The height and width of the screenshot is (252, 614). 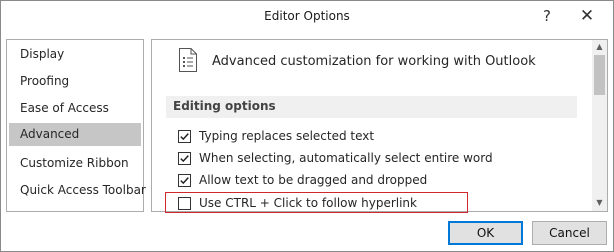 I want to click on sidebar-item-quick-access-toolbar: Quick Access Toolbar, so click(x=77, y=190).